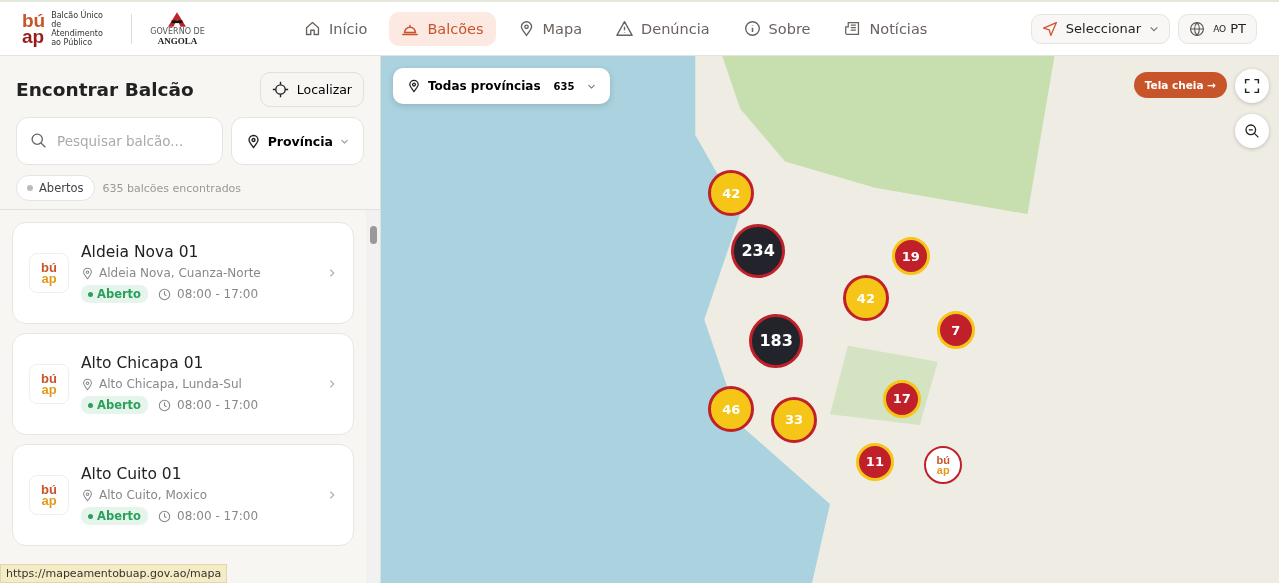  I want to click on warning-icon, so click(625, 28).